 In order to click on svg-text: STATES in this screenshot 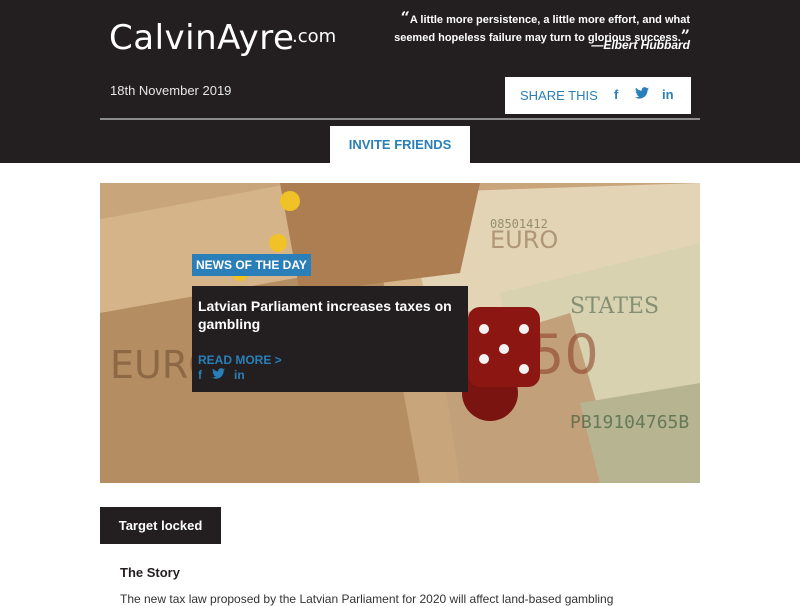, I will do `click(614, 306)`.